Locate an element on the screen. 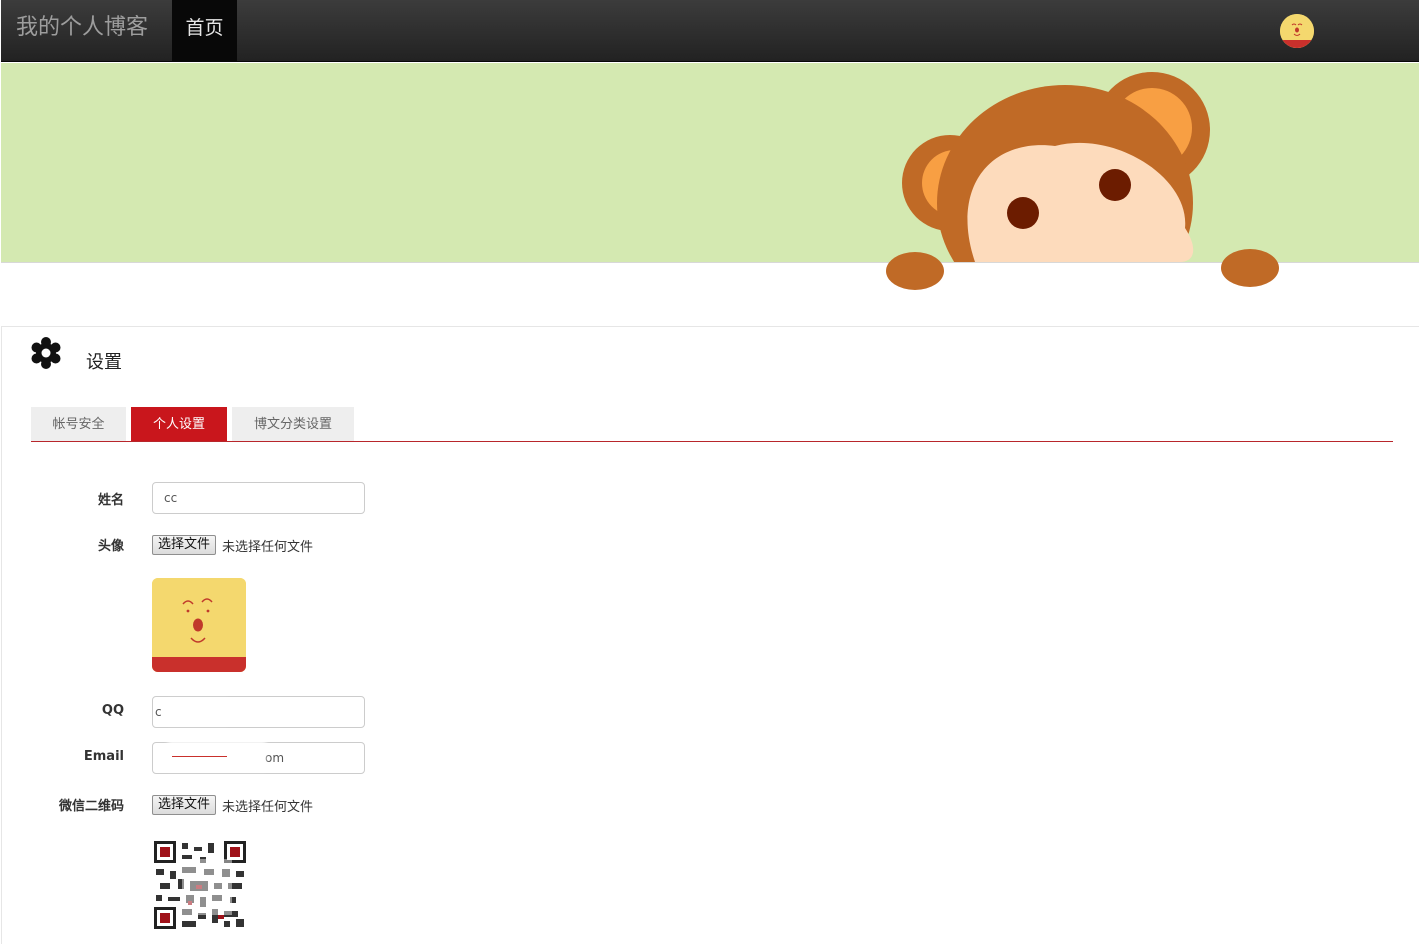  name-label: 姓名 is located at coordinates (110, 500).